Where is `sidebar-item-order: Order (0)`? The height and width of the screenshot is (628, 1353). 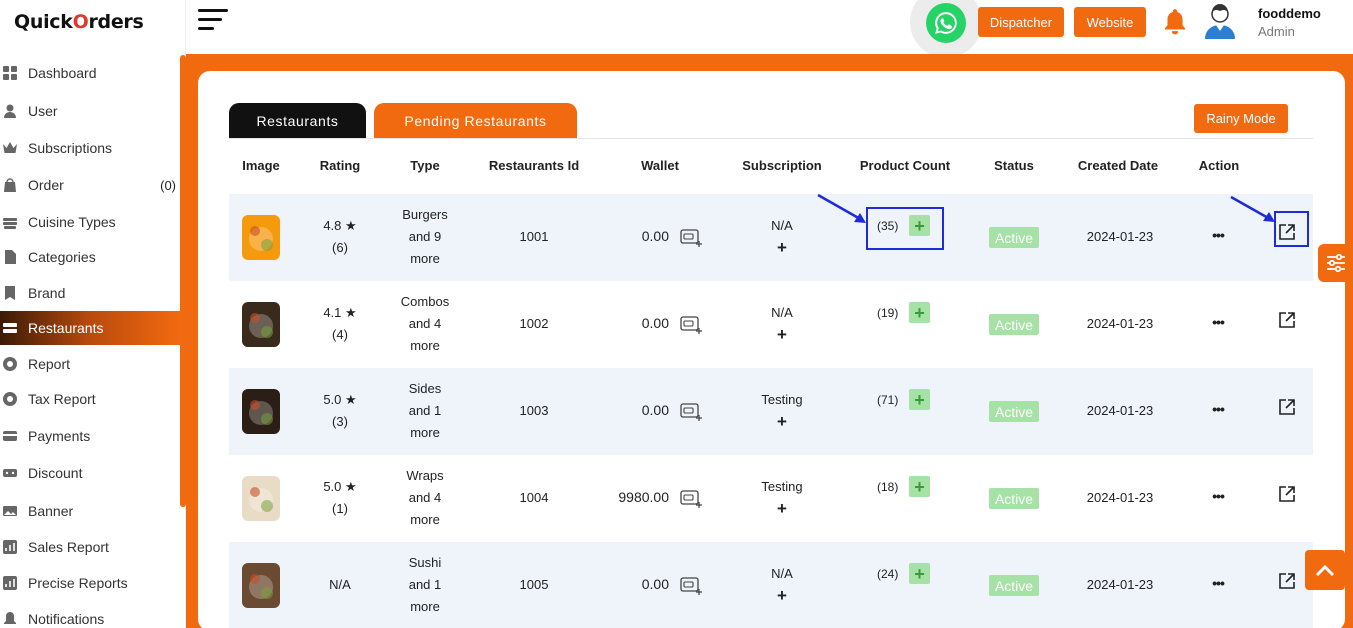 sidebar-item-order: Order (0) is located at coordinates (90, 185).